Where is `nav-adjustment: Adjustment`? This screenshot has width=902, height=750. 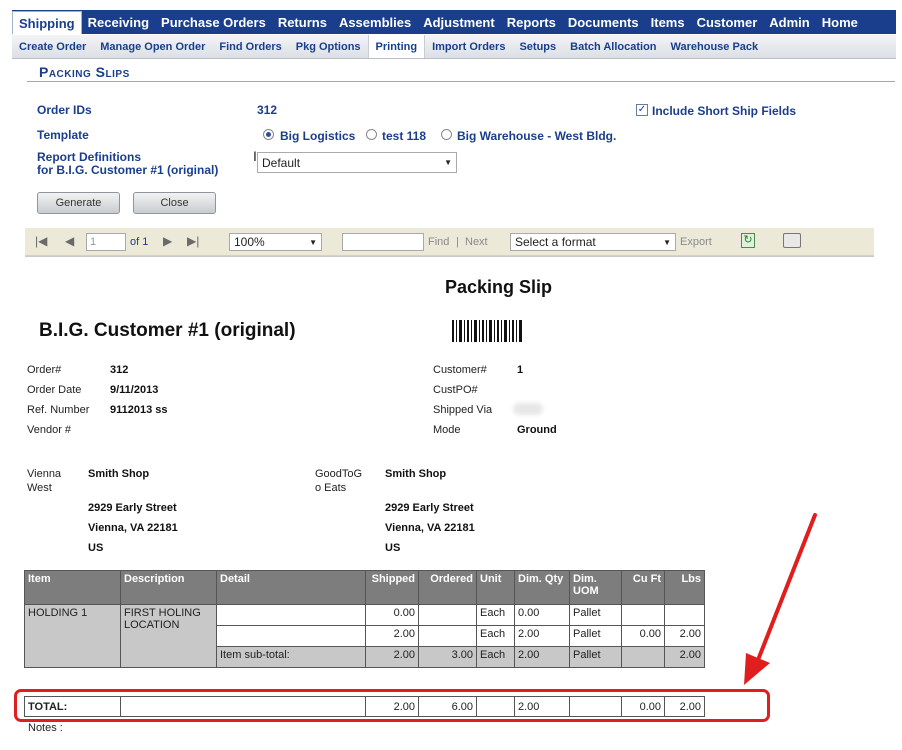 nav-adjustment: Adjustment is located at coordinates (459, 22).